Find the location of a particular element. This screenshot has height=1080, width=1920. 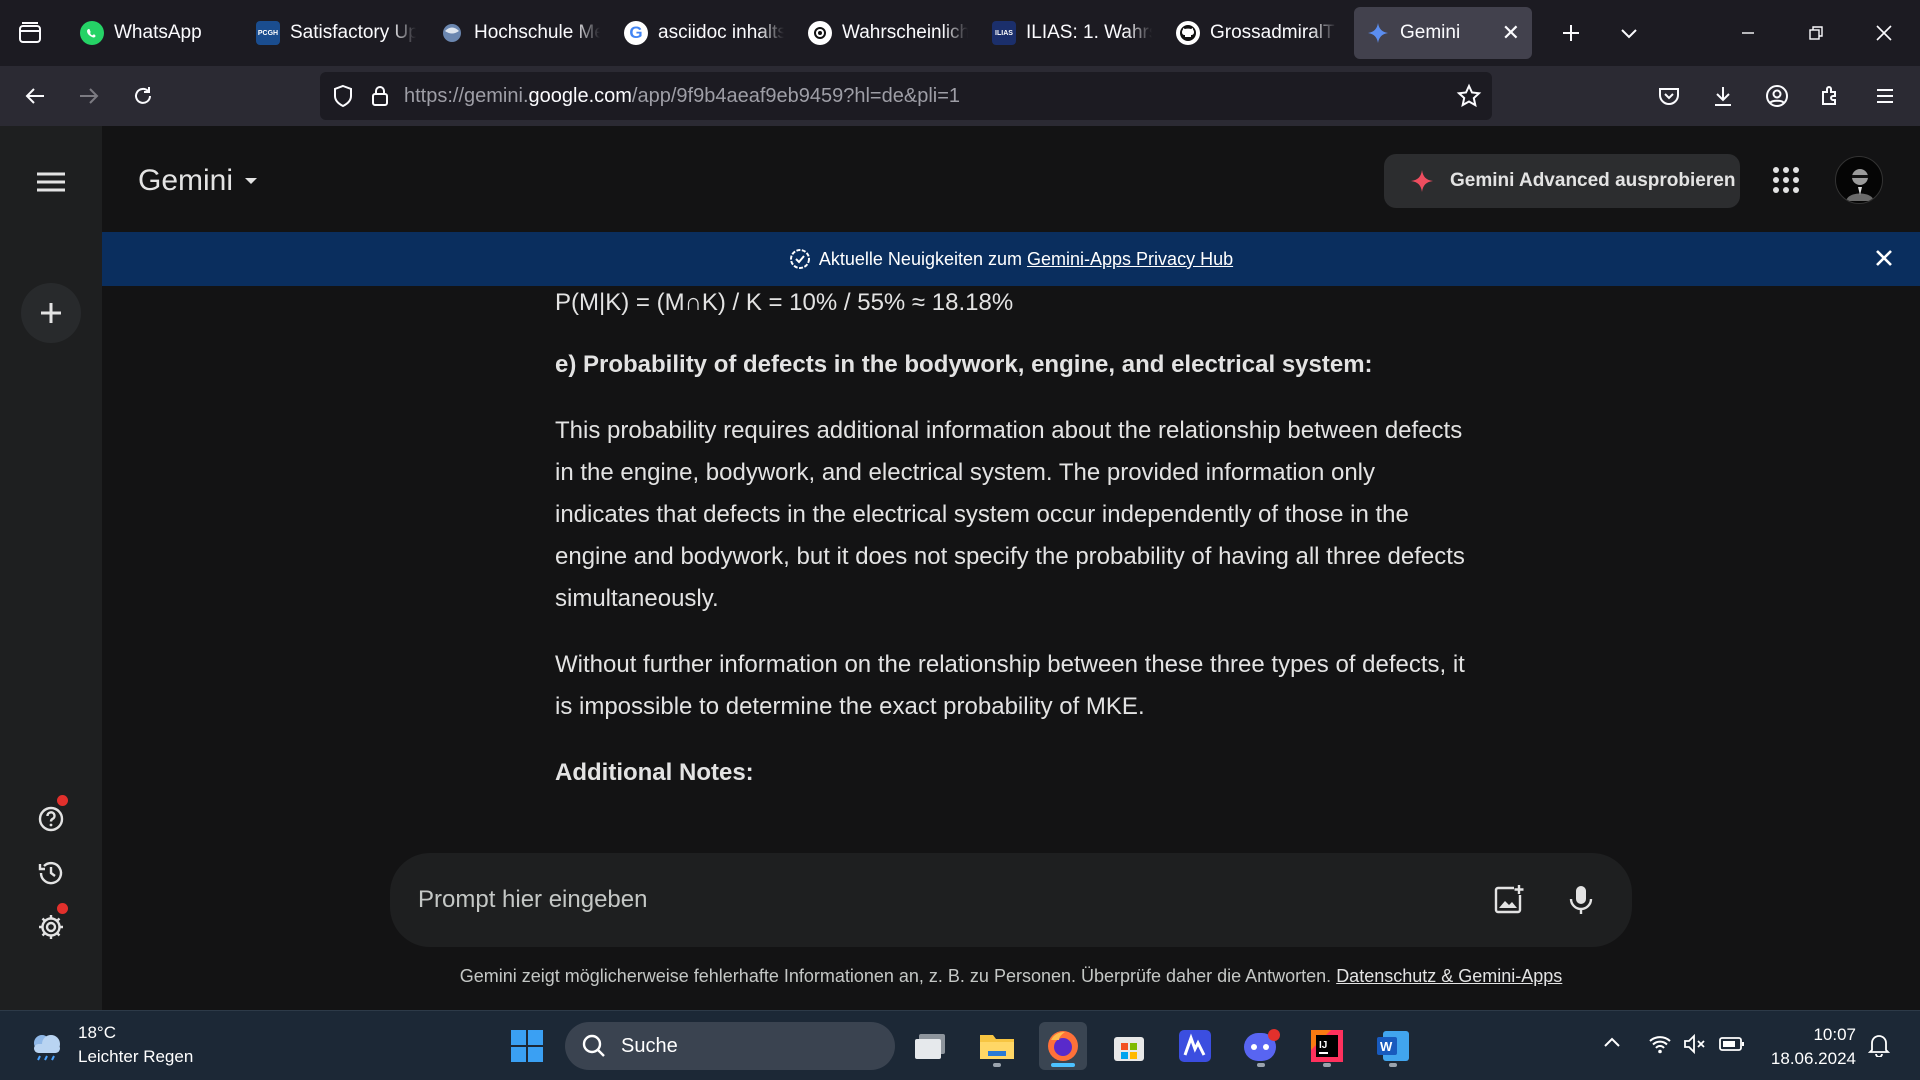

gemini-model-selector: Gemini is located at coordinates (199, 181).